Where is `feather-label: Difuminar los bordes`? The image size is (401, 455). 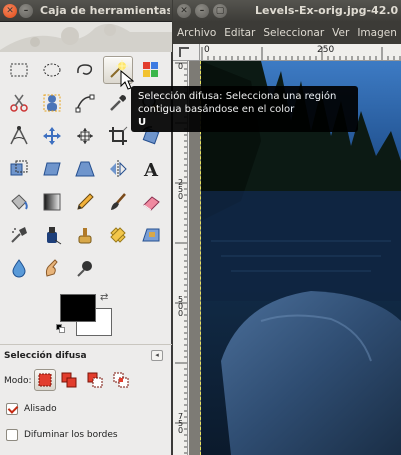
feather-label: Difuminar los bordes is located at coordinates (71, 435).